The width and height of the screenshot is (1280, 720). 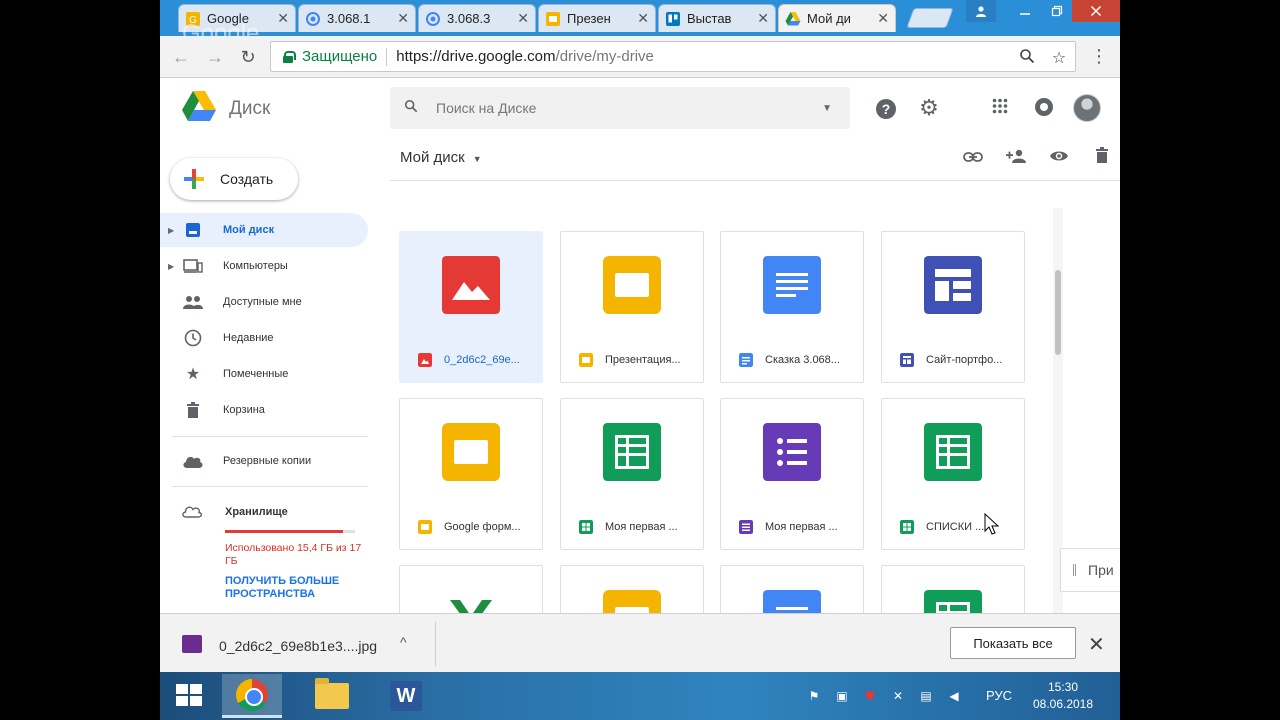 What do you see at coordinates (252, 696) in the screenshot?
I see `chrome-taskbar-button` at bounding box center [252, 696].